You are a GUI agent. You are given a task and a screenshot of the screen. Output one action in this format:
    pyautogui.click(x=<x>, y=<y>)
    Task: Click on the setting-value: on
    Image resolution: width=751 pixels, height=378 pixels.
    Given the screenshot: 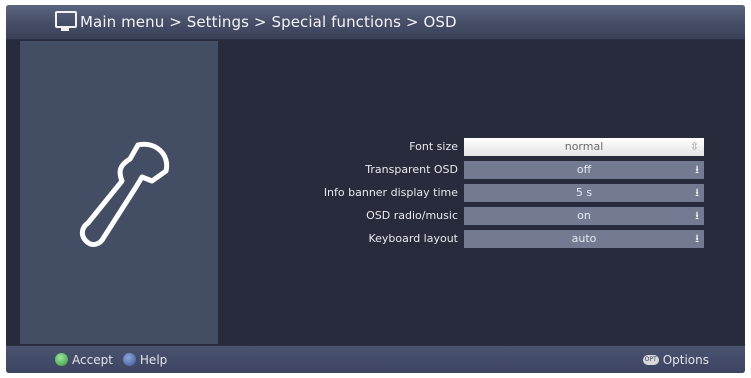 What is the action you would take?
    pyautogui.click(x=584, y=215)
    